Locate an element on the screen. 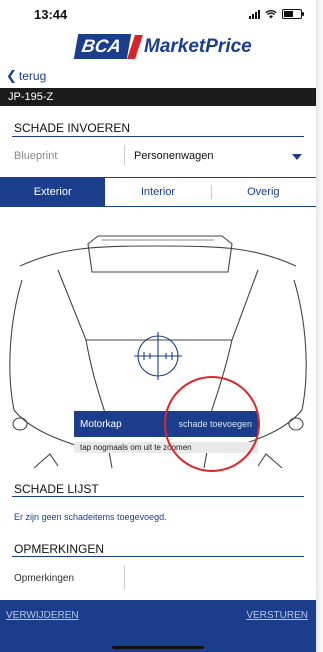  chevron-left-icon: ❮ is located at coordinates (11, 75).